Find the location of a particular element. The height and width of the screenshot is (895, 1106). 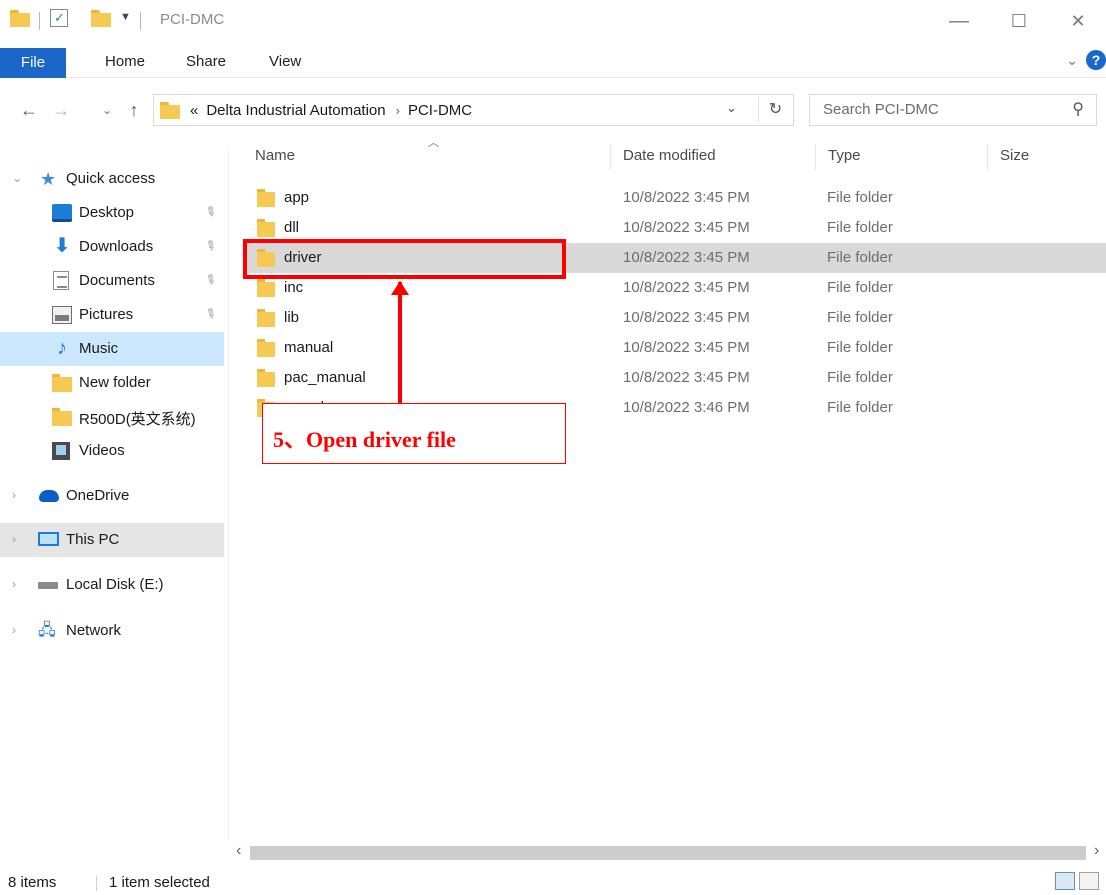

annotation-callout: 5、Open driver file is located at coordinates (414, 433).